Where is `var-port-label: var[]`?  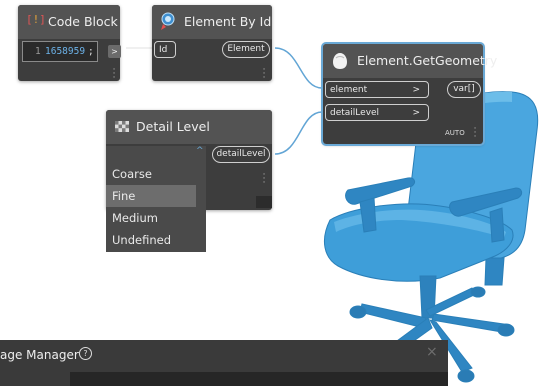
var-port-label: var[] is located at coordinates (464, 89).